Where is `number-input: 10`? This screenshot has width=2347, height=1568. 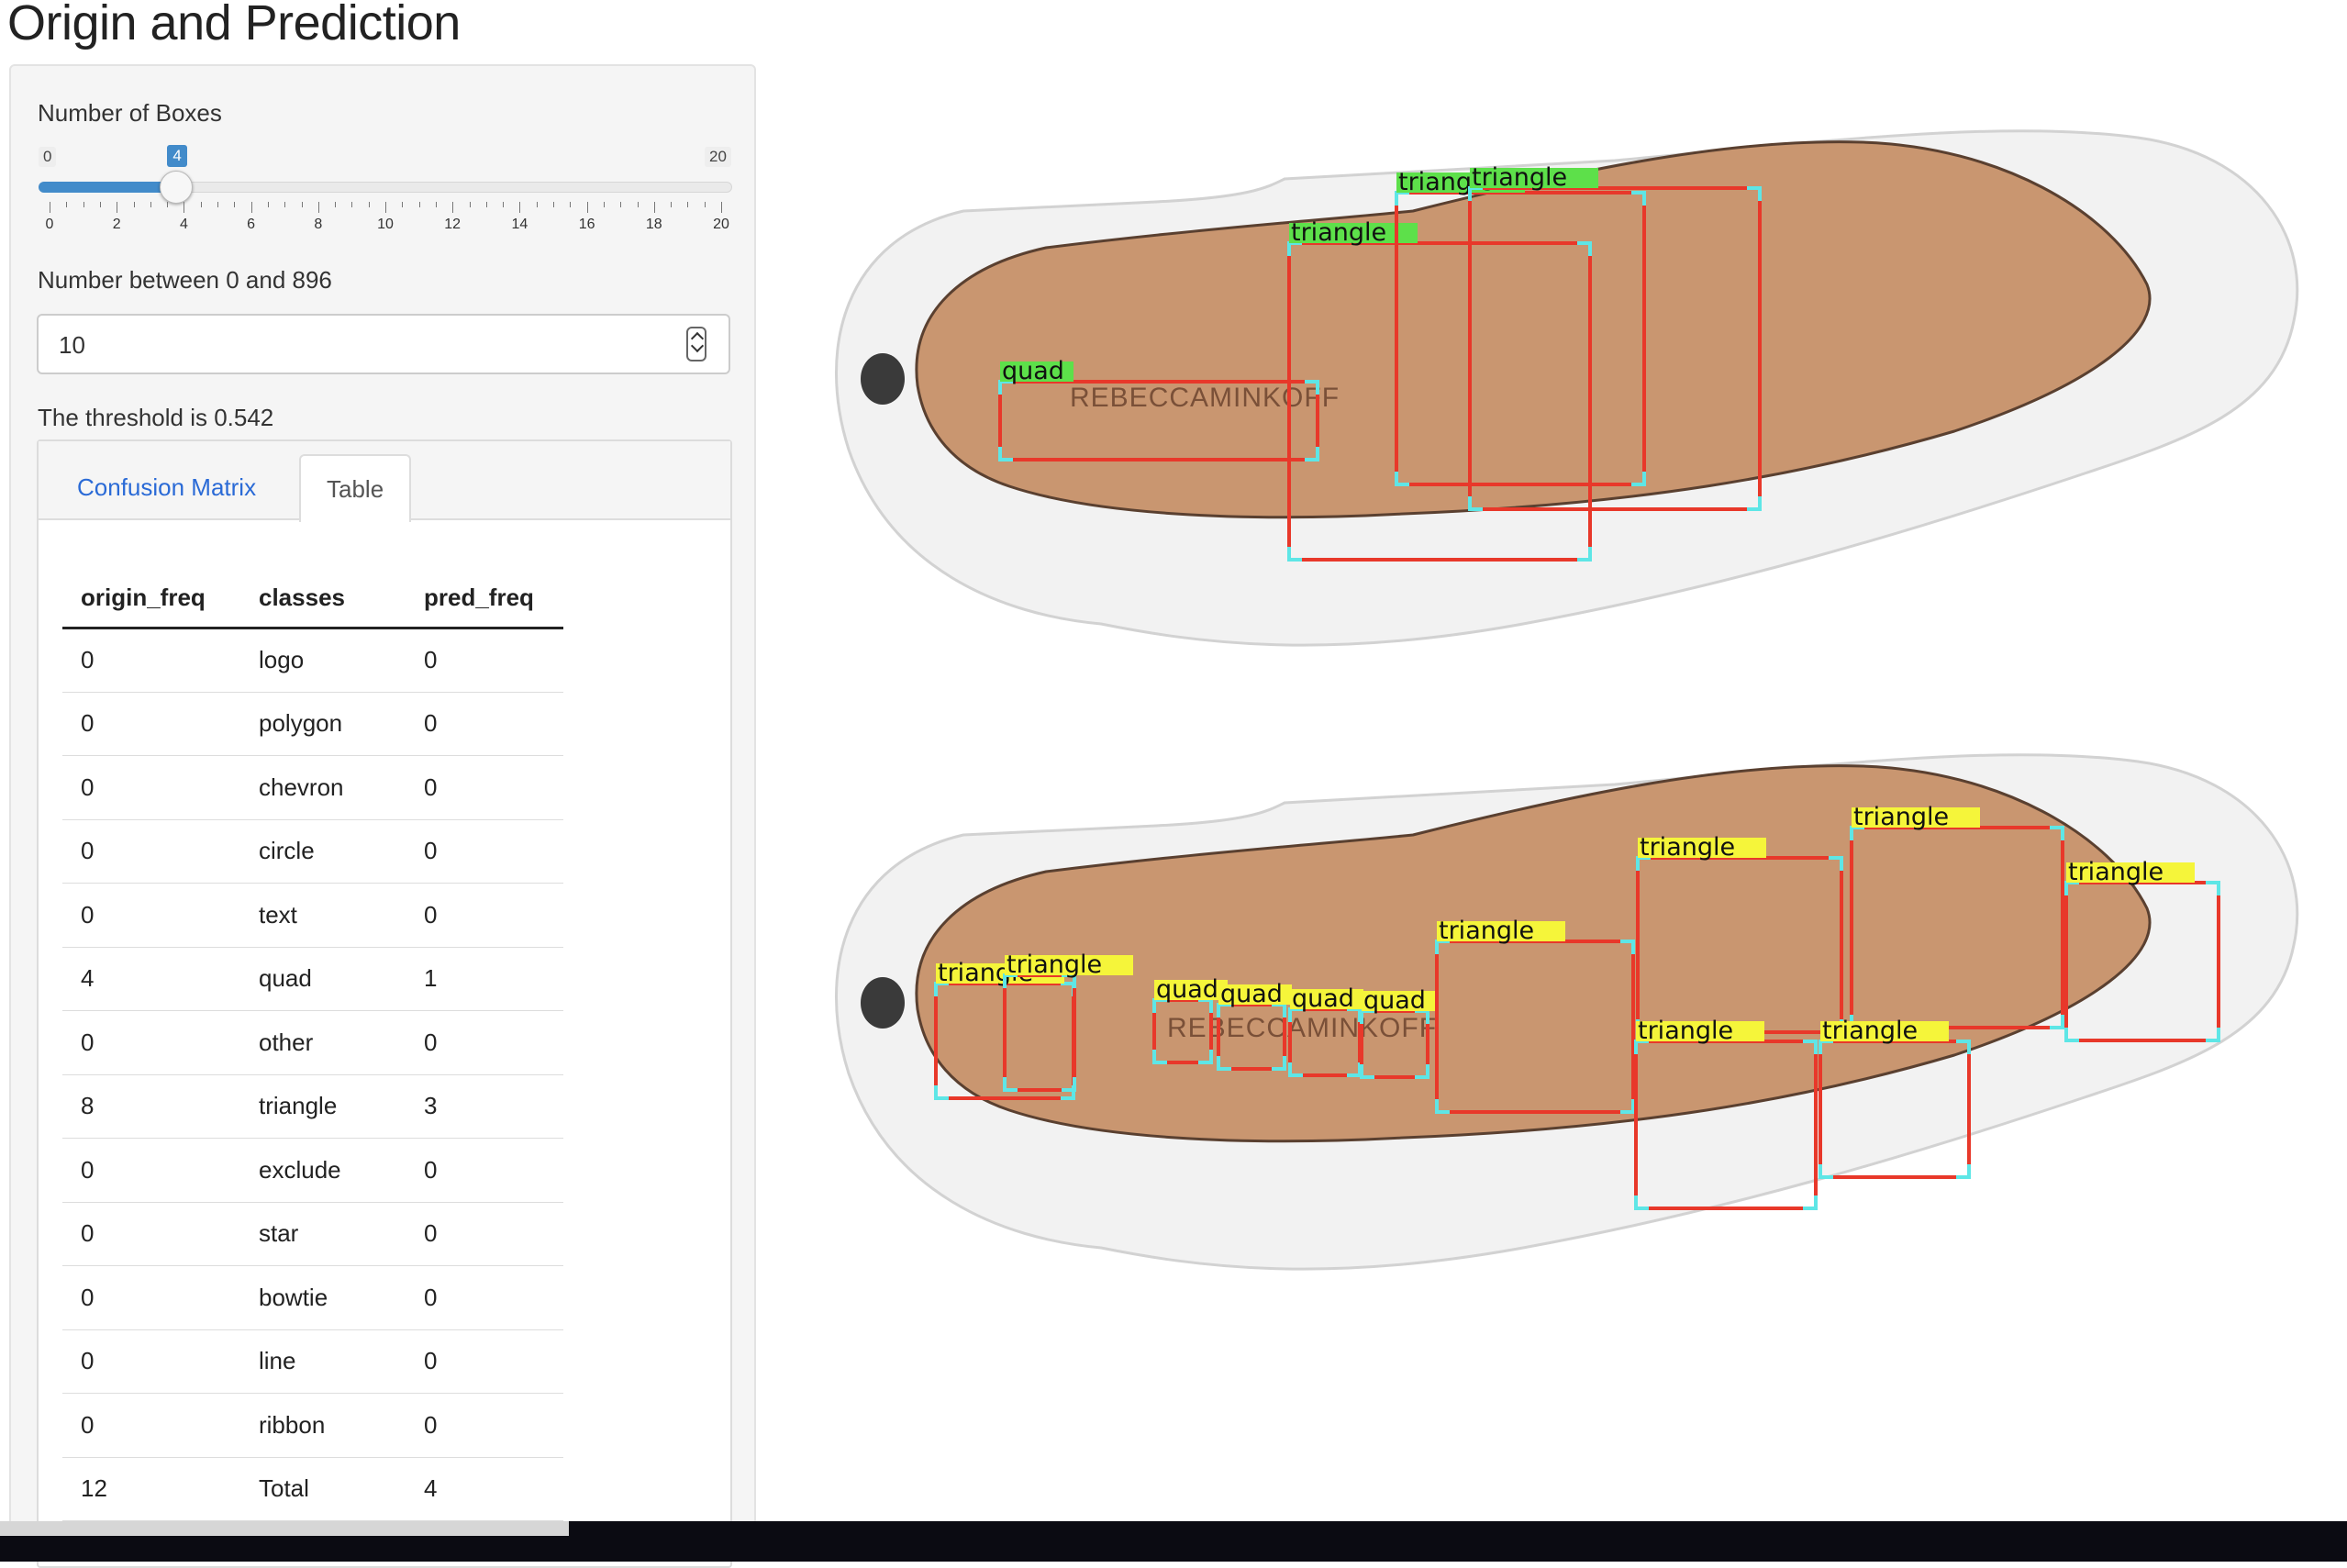 number-input: 10 is located at coordinates (383, 344).